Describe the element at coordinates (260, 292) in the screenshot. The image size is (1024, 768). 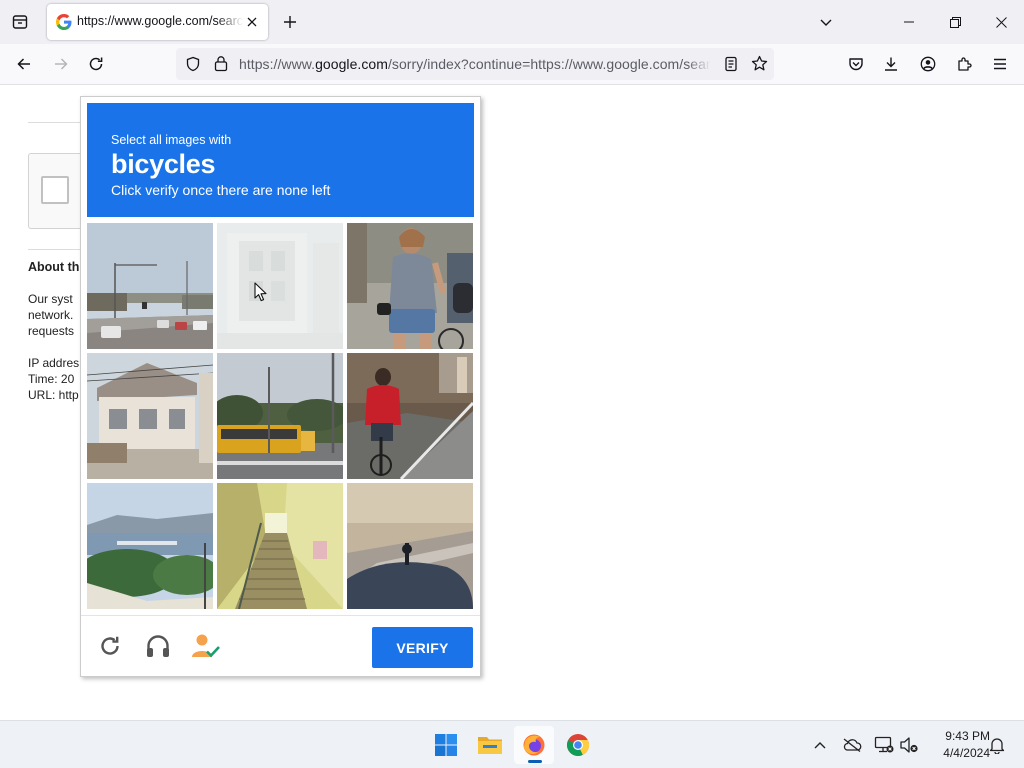
I see `mouse-cursor-icon` at that location.